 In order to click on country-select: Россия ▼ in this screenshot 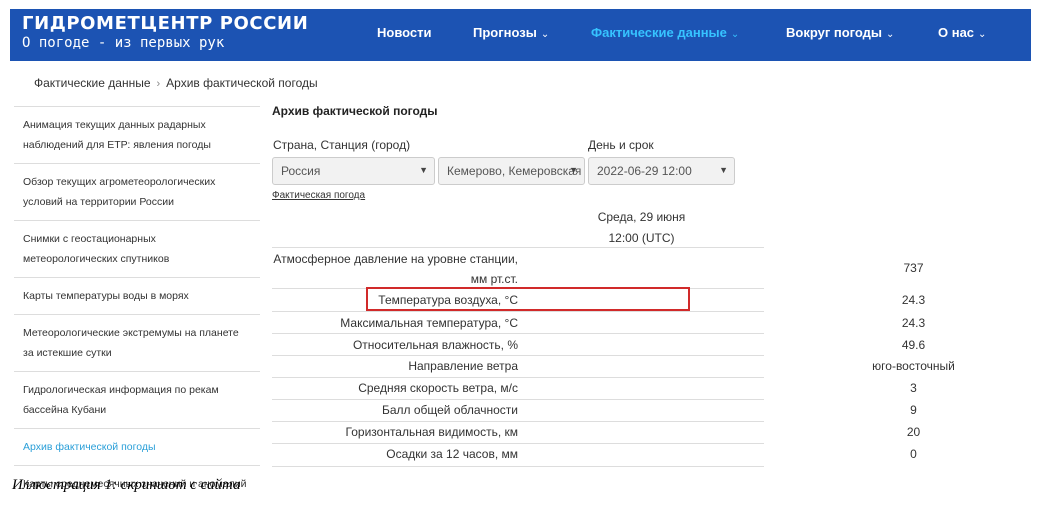, I will do `click(353, 171)`.